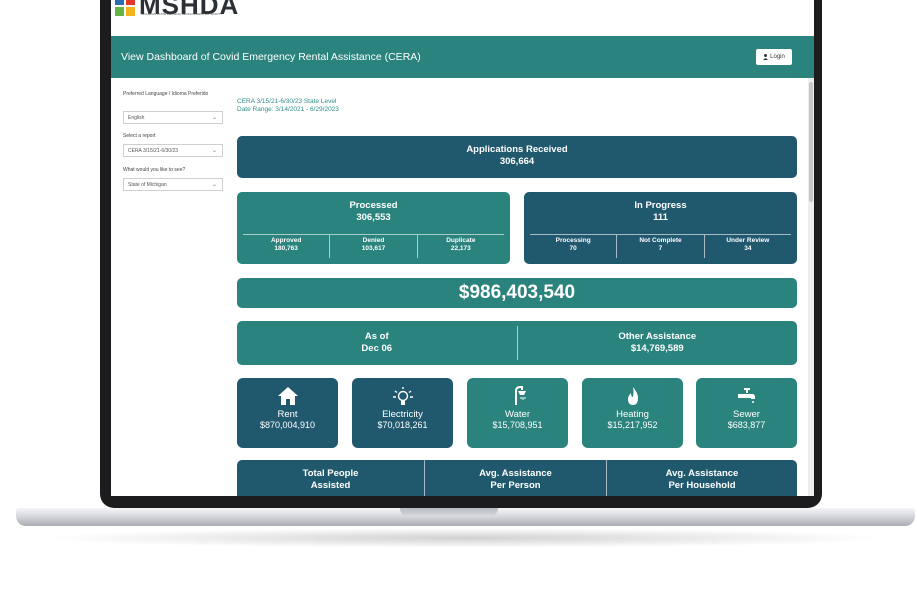 The height and width of the screenshot is (590, 917). Describe the element at coordinates (449, 512) in the screenshot. I see `laptop-notch` at that location.